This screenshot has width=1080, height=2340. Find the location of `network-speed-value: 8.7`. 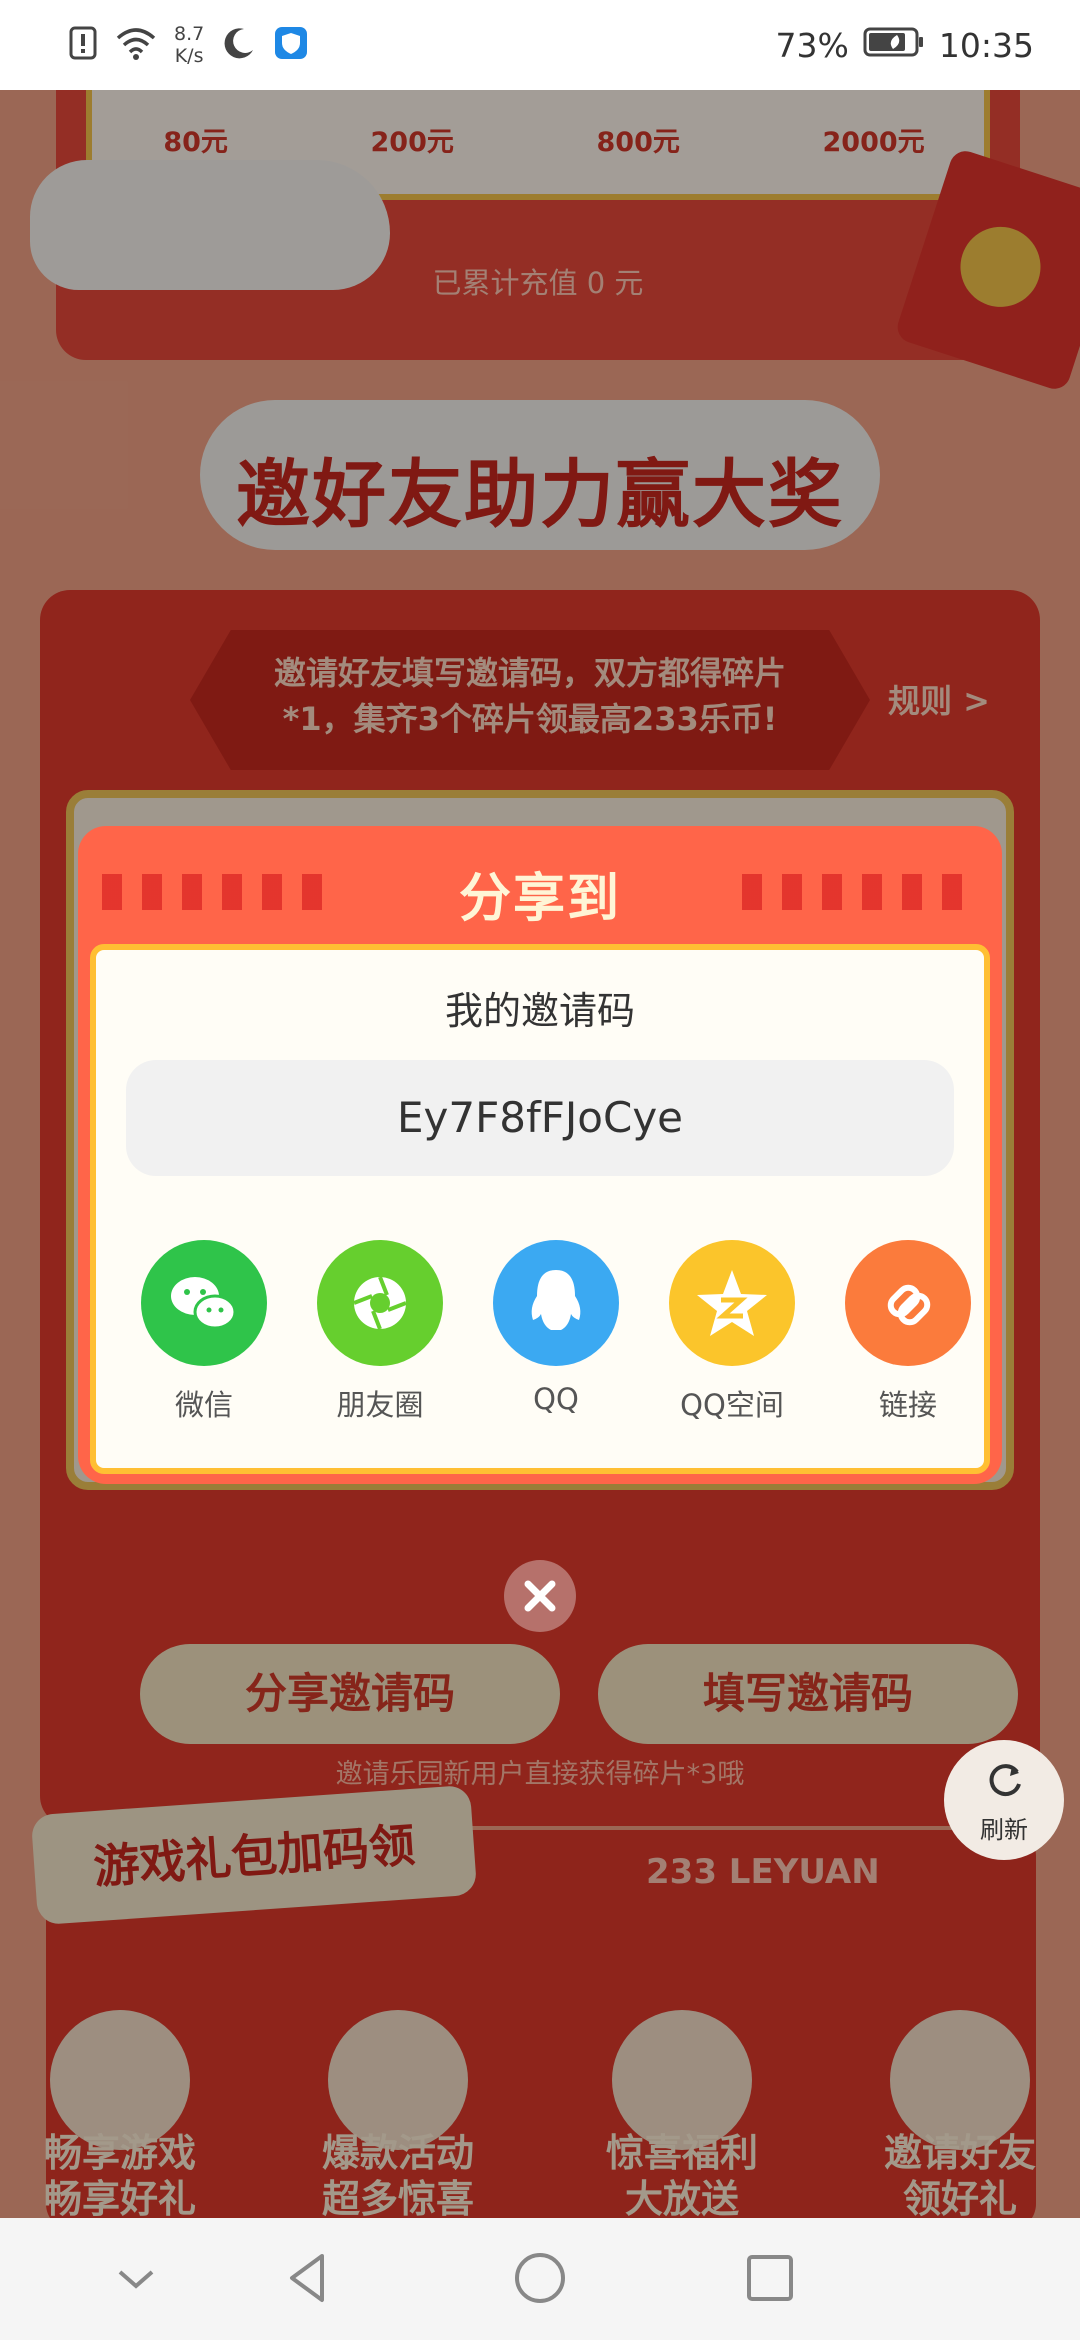

network-speed-value: 8.7 is located at coordinates (189, 34).